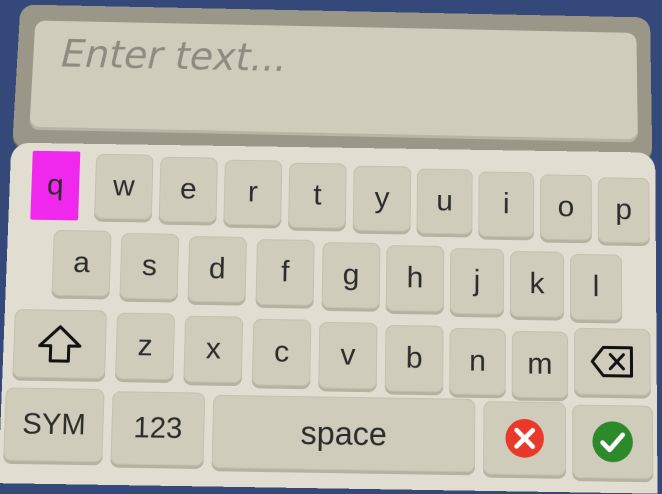 The image size is (662, 494). I want to click on key-label: l, so click(596, 287).